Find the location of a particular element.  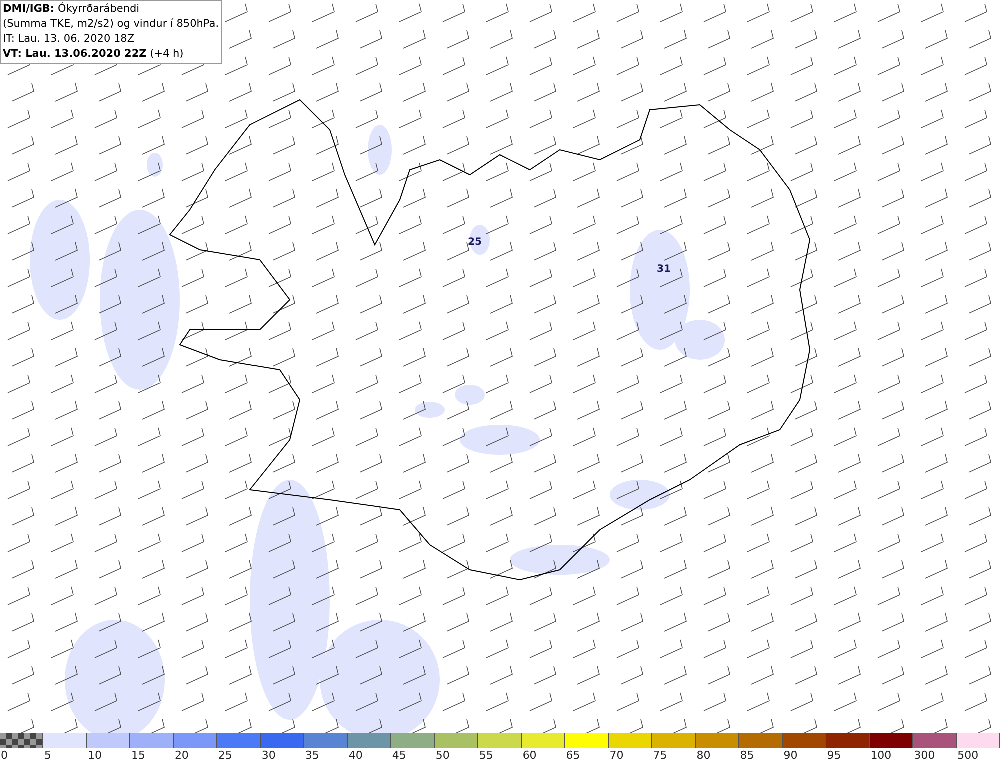

map-value-label: 31 is located at coordinates (664, 269).